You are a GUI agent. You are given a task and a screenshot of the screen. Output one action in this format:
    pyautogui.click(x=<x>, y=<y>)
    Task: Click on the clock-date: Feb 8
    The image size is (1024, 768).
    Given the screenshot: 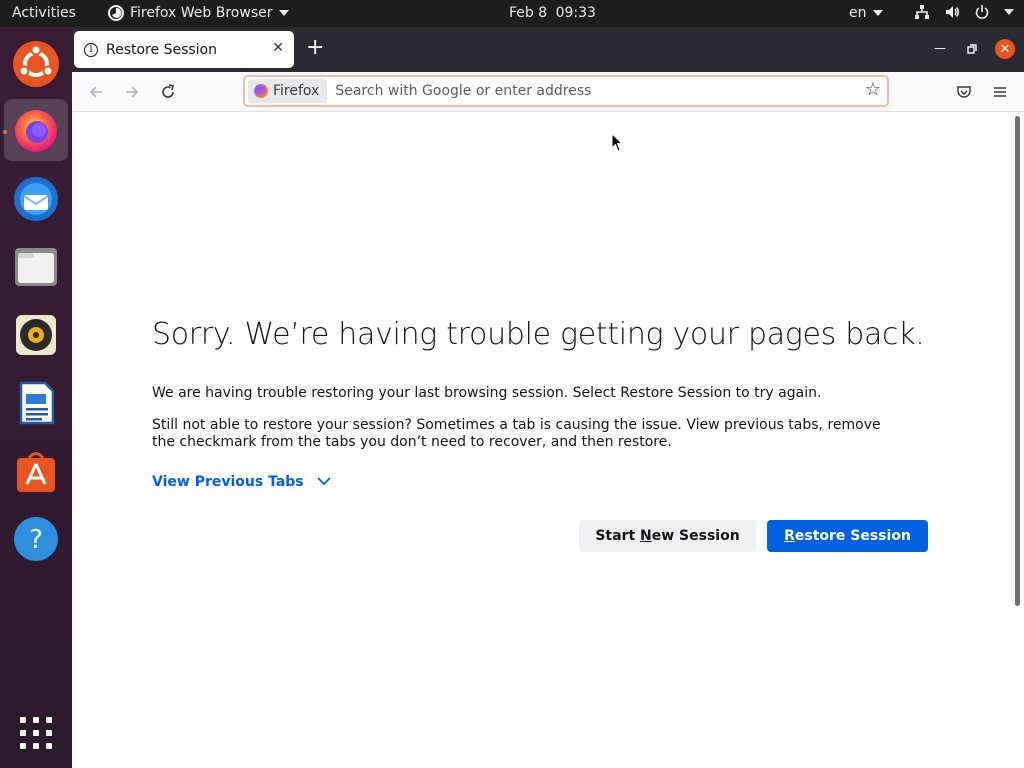 What is the action you would take?
    pyautogui.click(x=528, y=13)
    